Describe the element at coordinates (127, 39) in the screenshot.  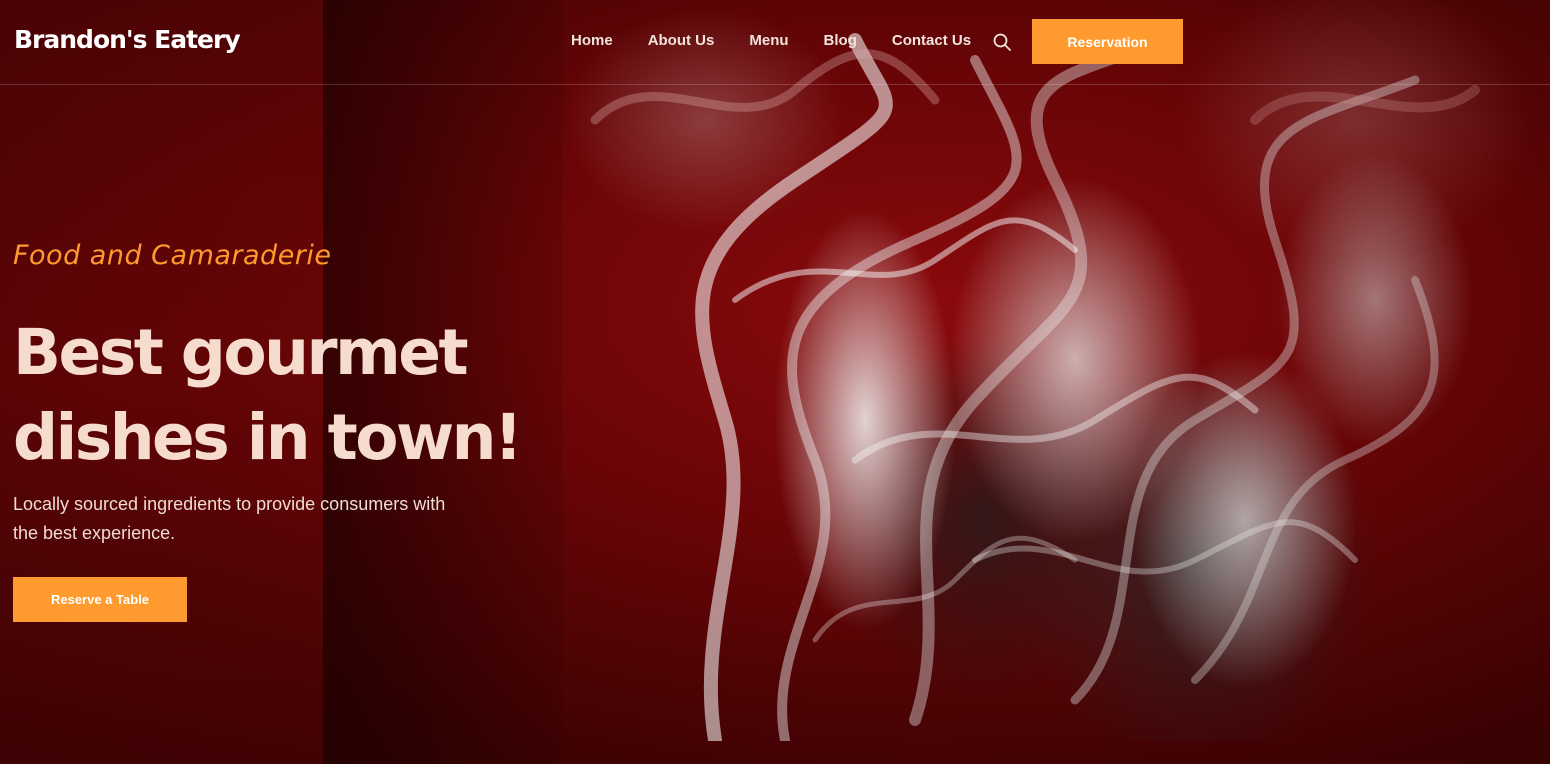
I see `site-logo: Brandon's Eatery` at that location.